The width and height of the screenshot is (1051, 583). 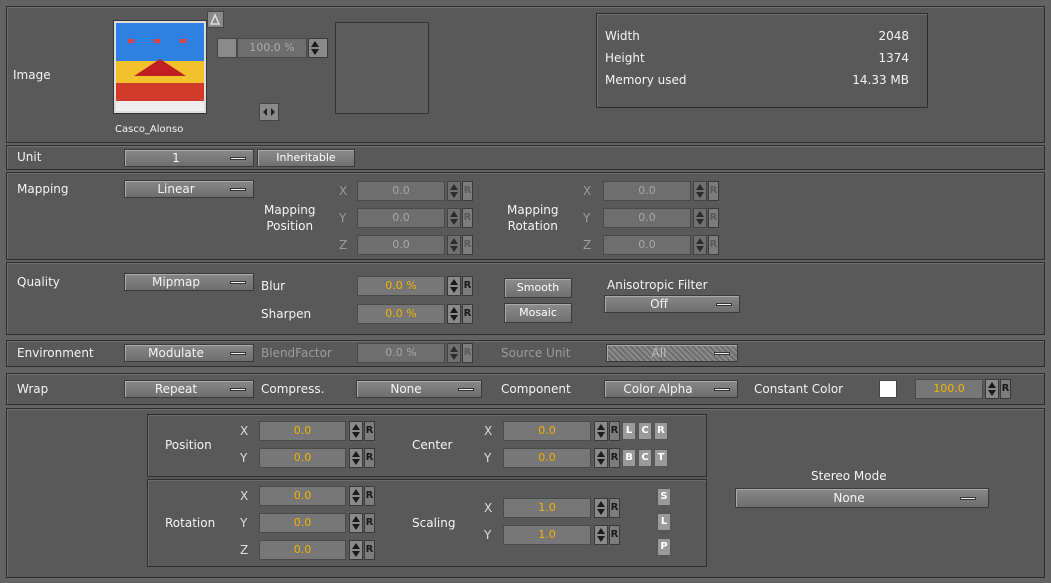 I want to click on scaling-x-reset: R, so click(x=614, y=508).